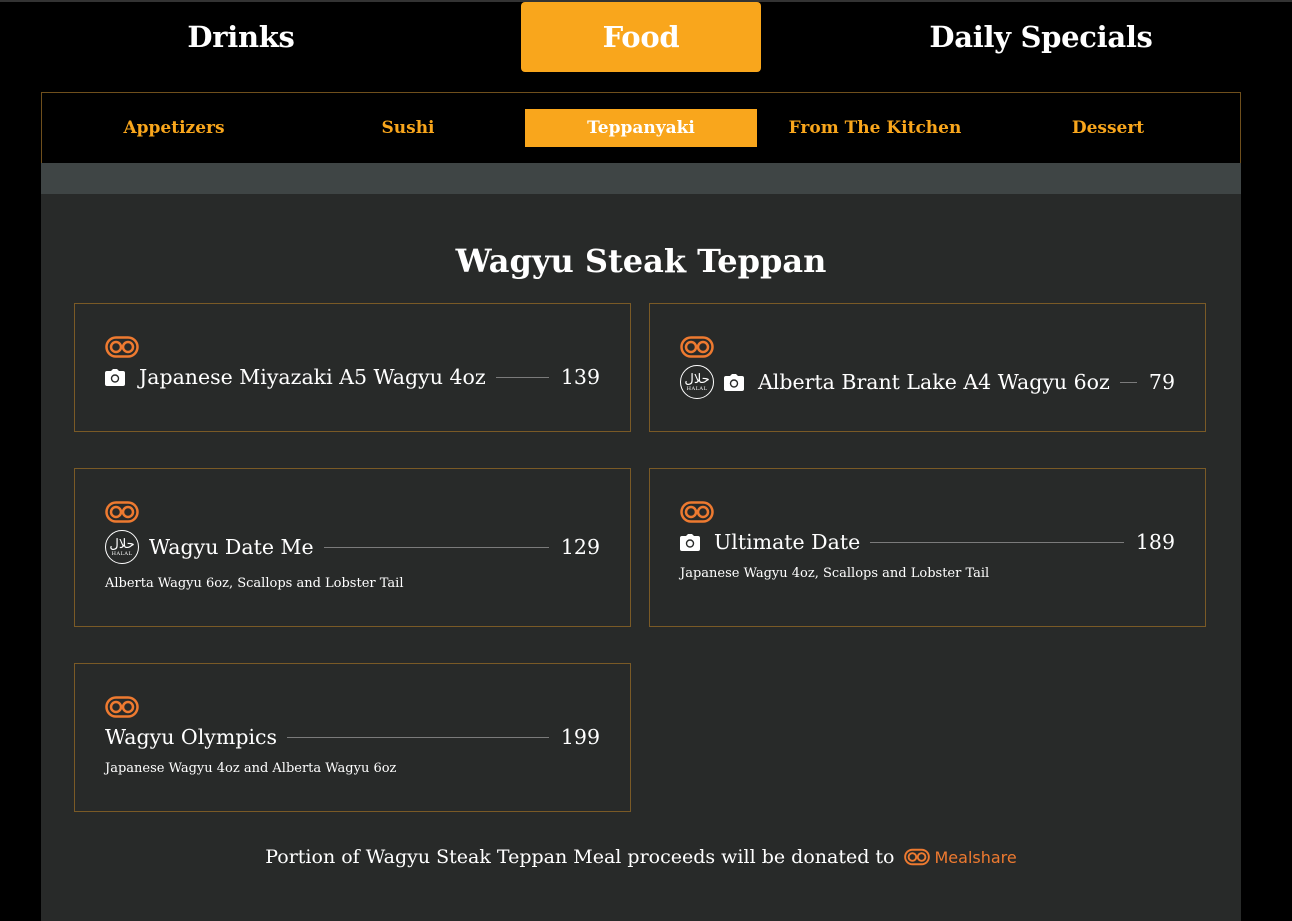 This screenshot has width=1292, height=921. I want to click on item-price: 199, so click(580, 737).